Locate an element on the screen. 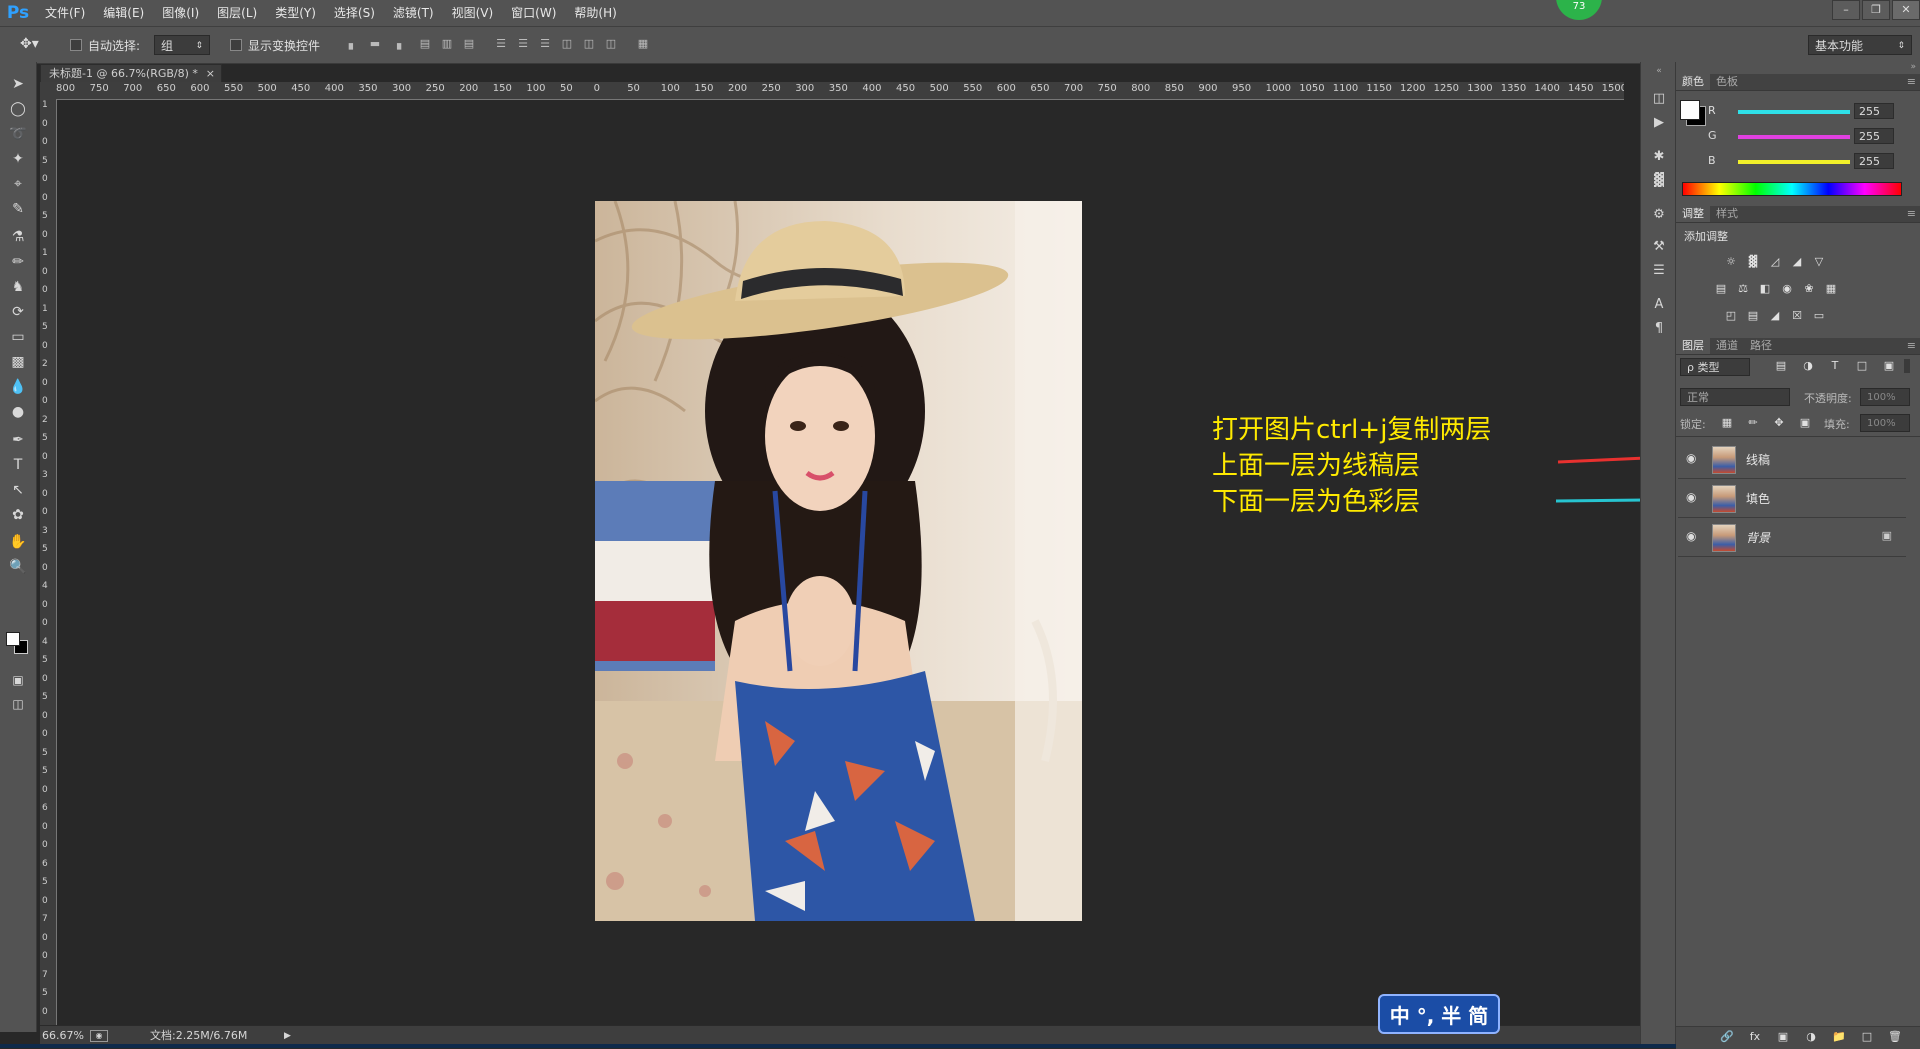  auto-select-checkbox is located at coordinates (76, 45).